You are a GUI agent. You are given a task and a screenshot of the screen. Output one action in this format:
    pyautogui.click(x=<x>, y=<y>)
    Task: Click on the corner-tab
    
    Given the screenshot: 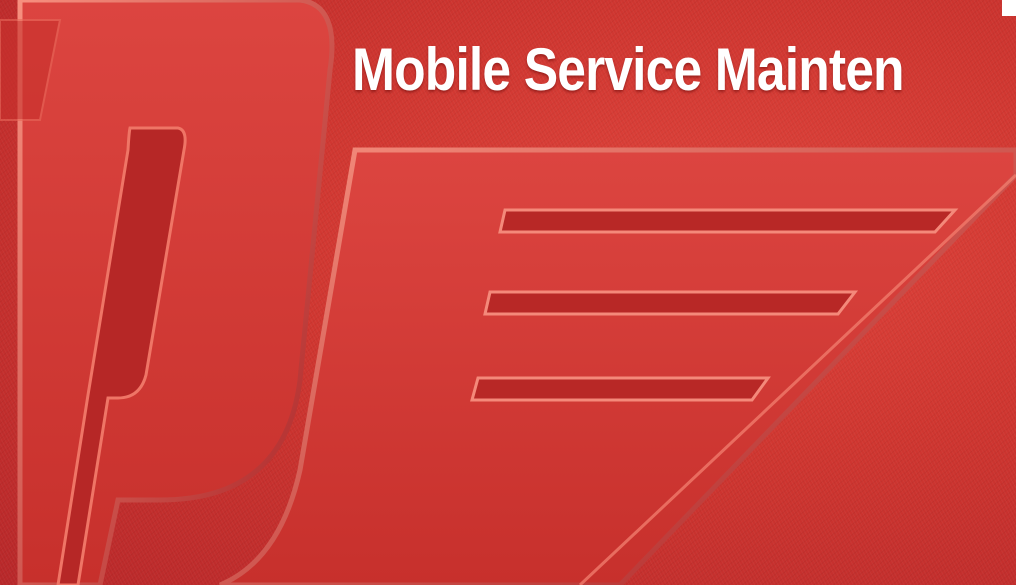 What is the action you would take?
    pyautogui.click(x=1009, y=8)
    